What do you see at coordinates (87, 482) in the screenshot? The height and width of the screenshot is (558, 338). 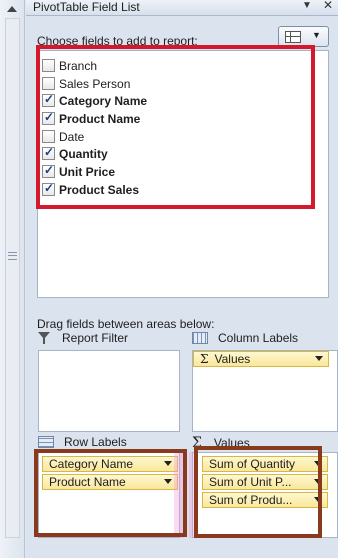 I see `chip-label: Product Name` at bounding box center [87, 482].